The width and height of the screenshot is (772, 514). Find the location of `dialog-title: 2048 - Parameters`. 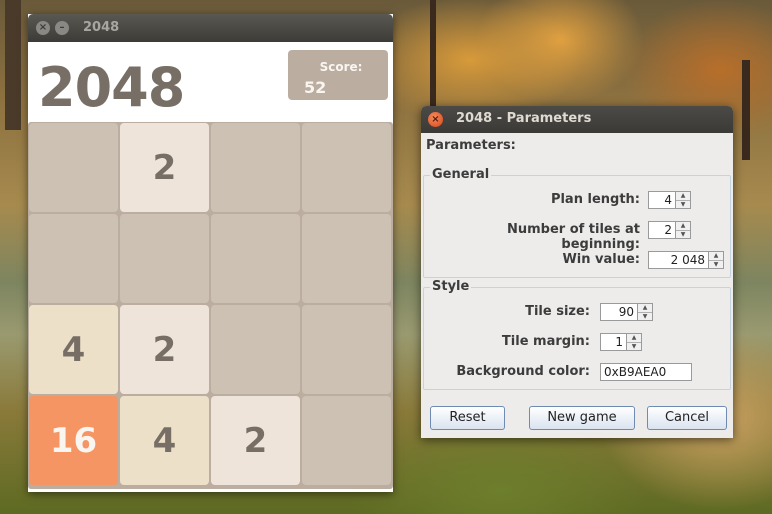

dialog-title: 2048 - Parameters is located at coordinates (524, 118).